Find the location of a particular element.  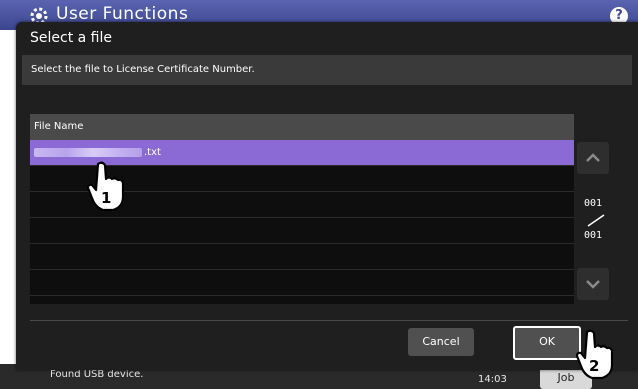

step-number: 1 is located at coordinates (106, 198).